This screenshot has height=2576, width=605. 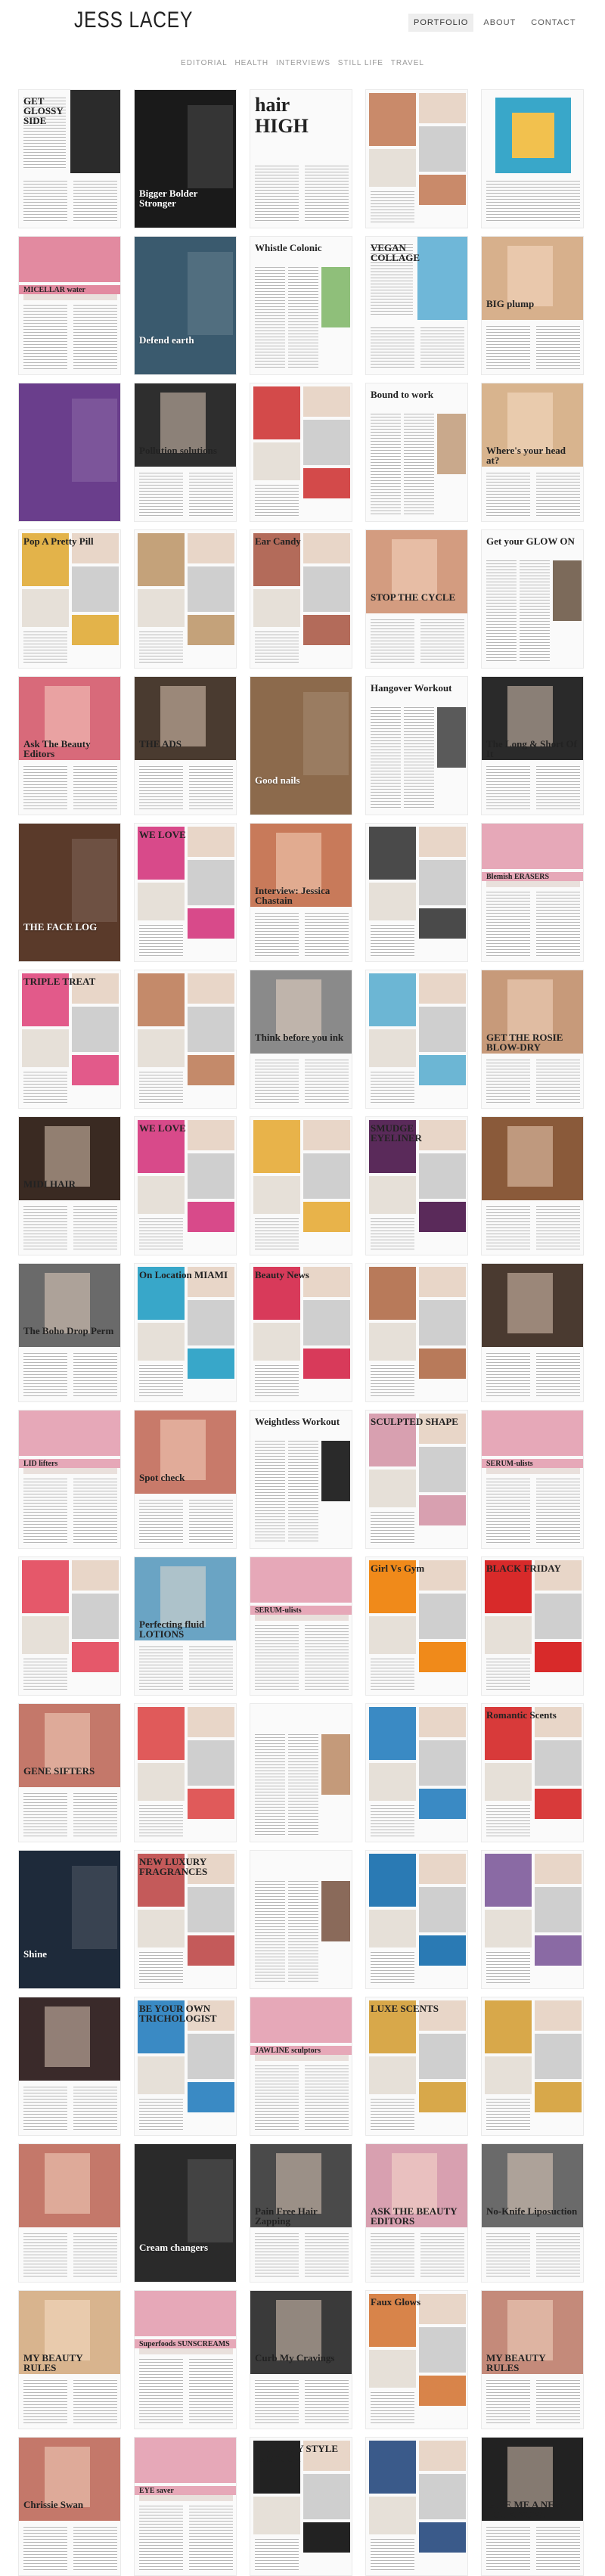 I want to click on portfolio-thumbnail: Pain Free Hair Zapping, so click(x=301, y=2213).